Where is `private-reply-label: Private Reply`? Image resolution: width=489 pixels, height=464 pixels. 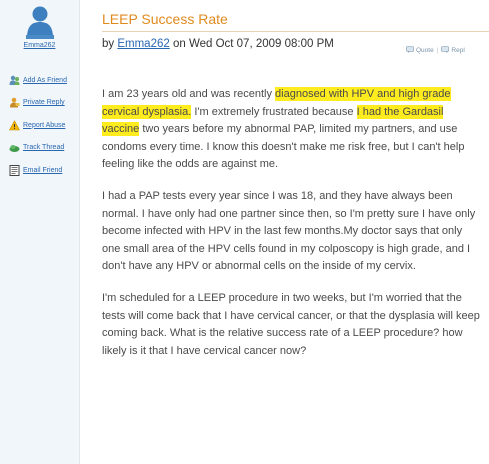
private-reply-label: Private Reply is located at coordinates (44, 102).